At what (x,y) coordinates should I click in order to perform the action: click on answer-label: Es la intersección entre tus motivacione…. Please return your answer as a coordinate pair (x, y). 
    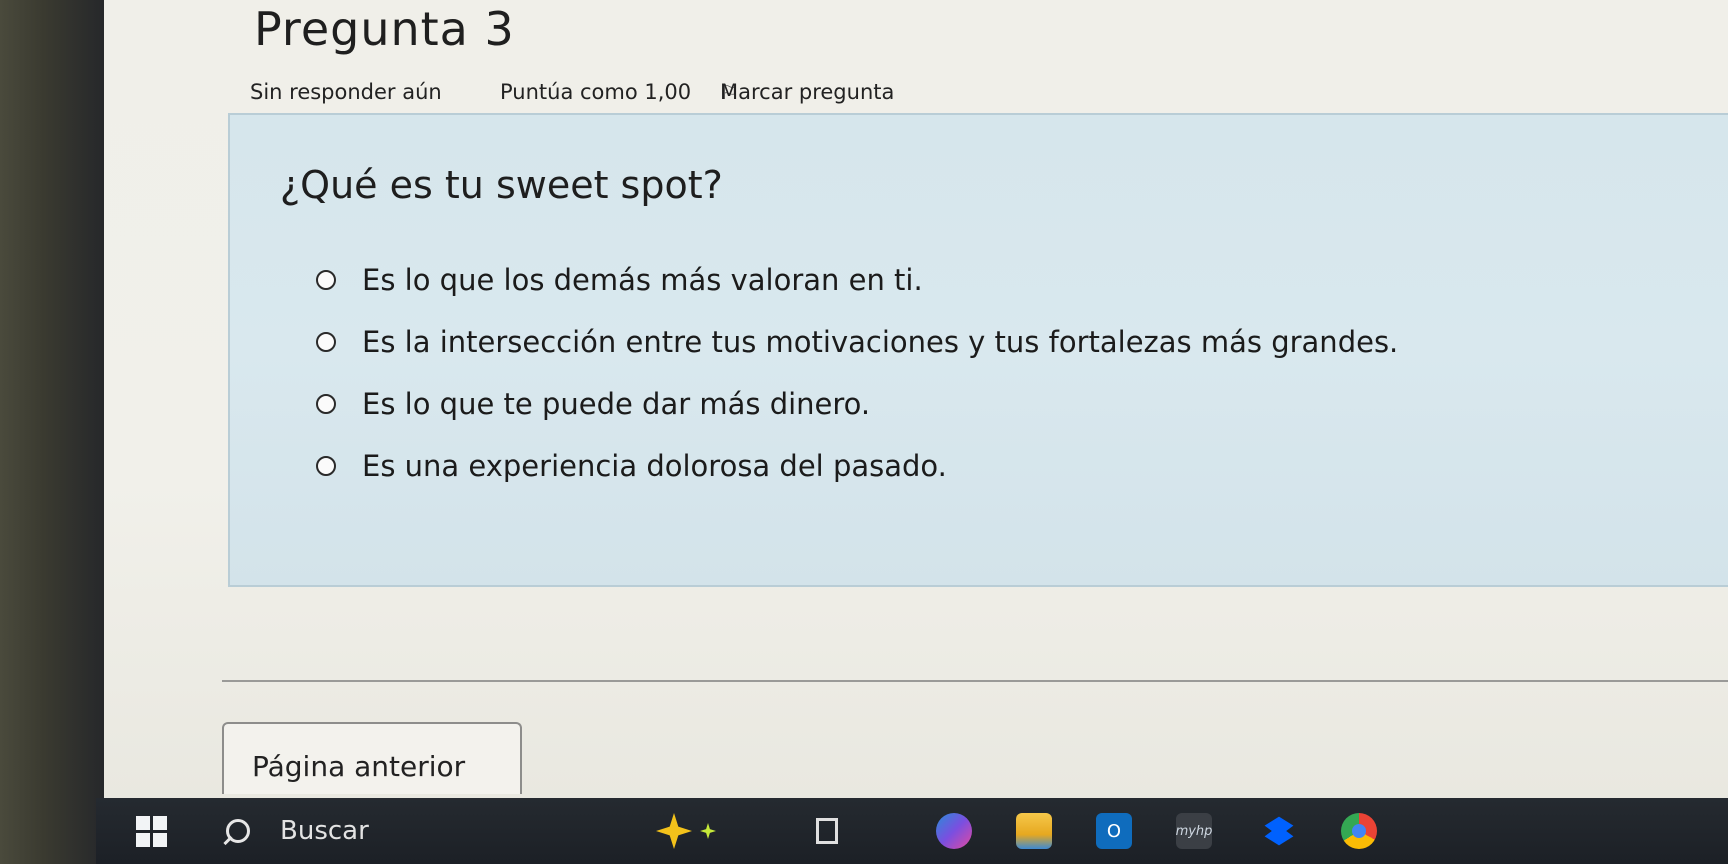
    Looking at the image, I should click on (880, 342).